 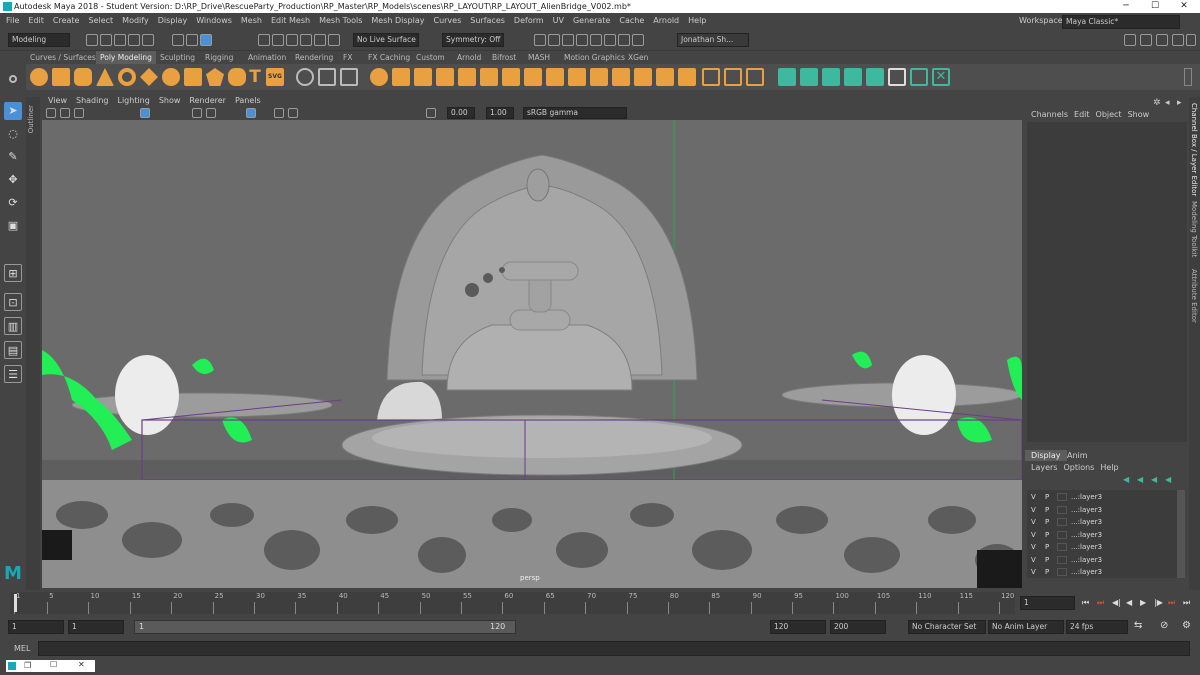 I want to click on mel-label: MEL, so click(x=22, y=648).